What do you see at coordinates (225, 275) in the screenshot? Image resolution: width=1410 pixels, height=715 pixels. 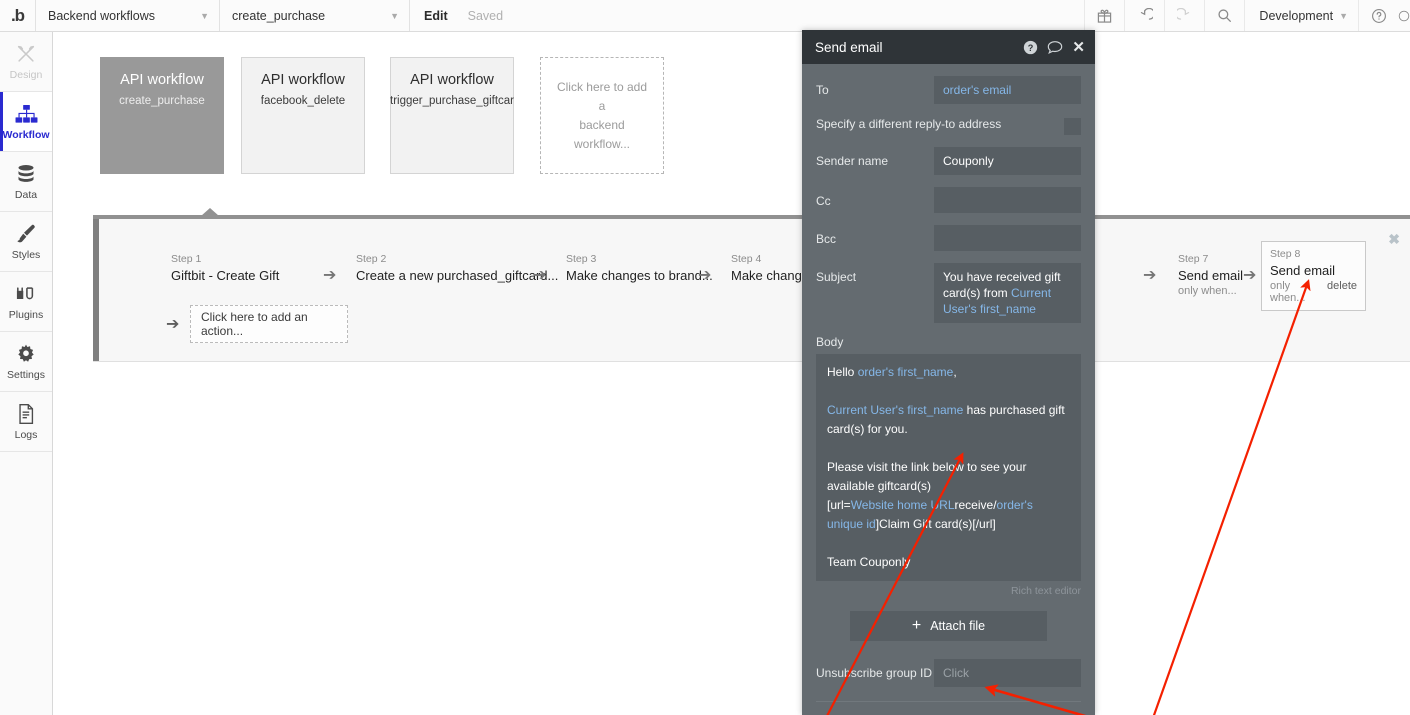 I see `step-name: Giftbit - Create Gift` at bounding box center [225, 275].